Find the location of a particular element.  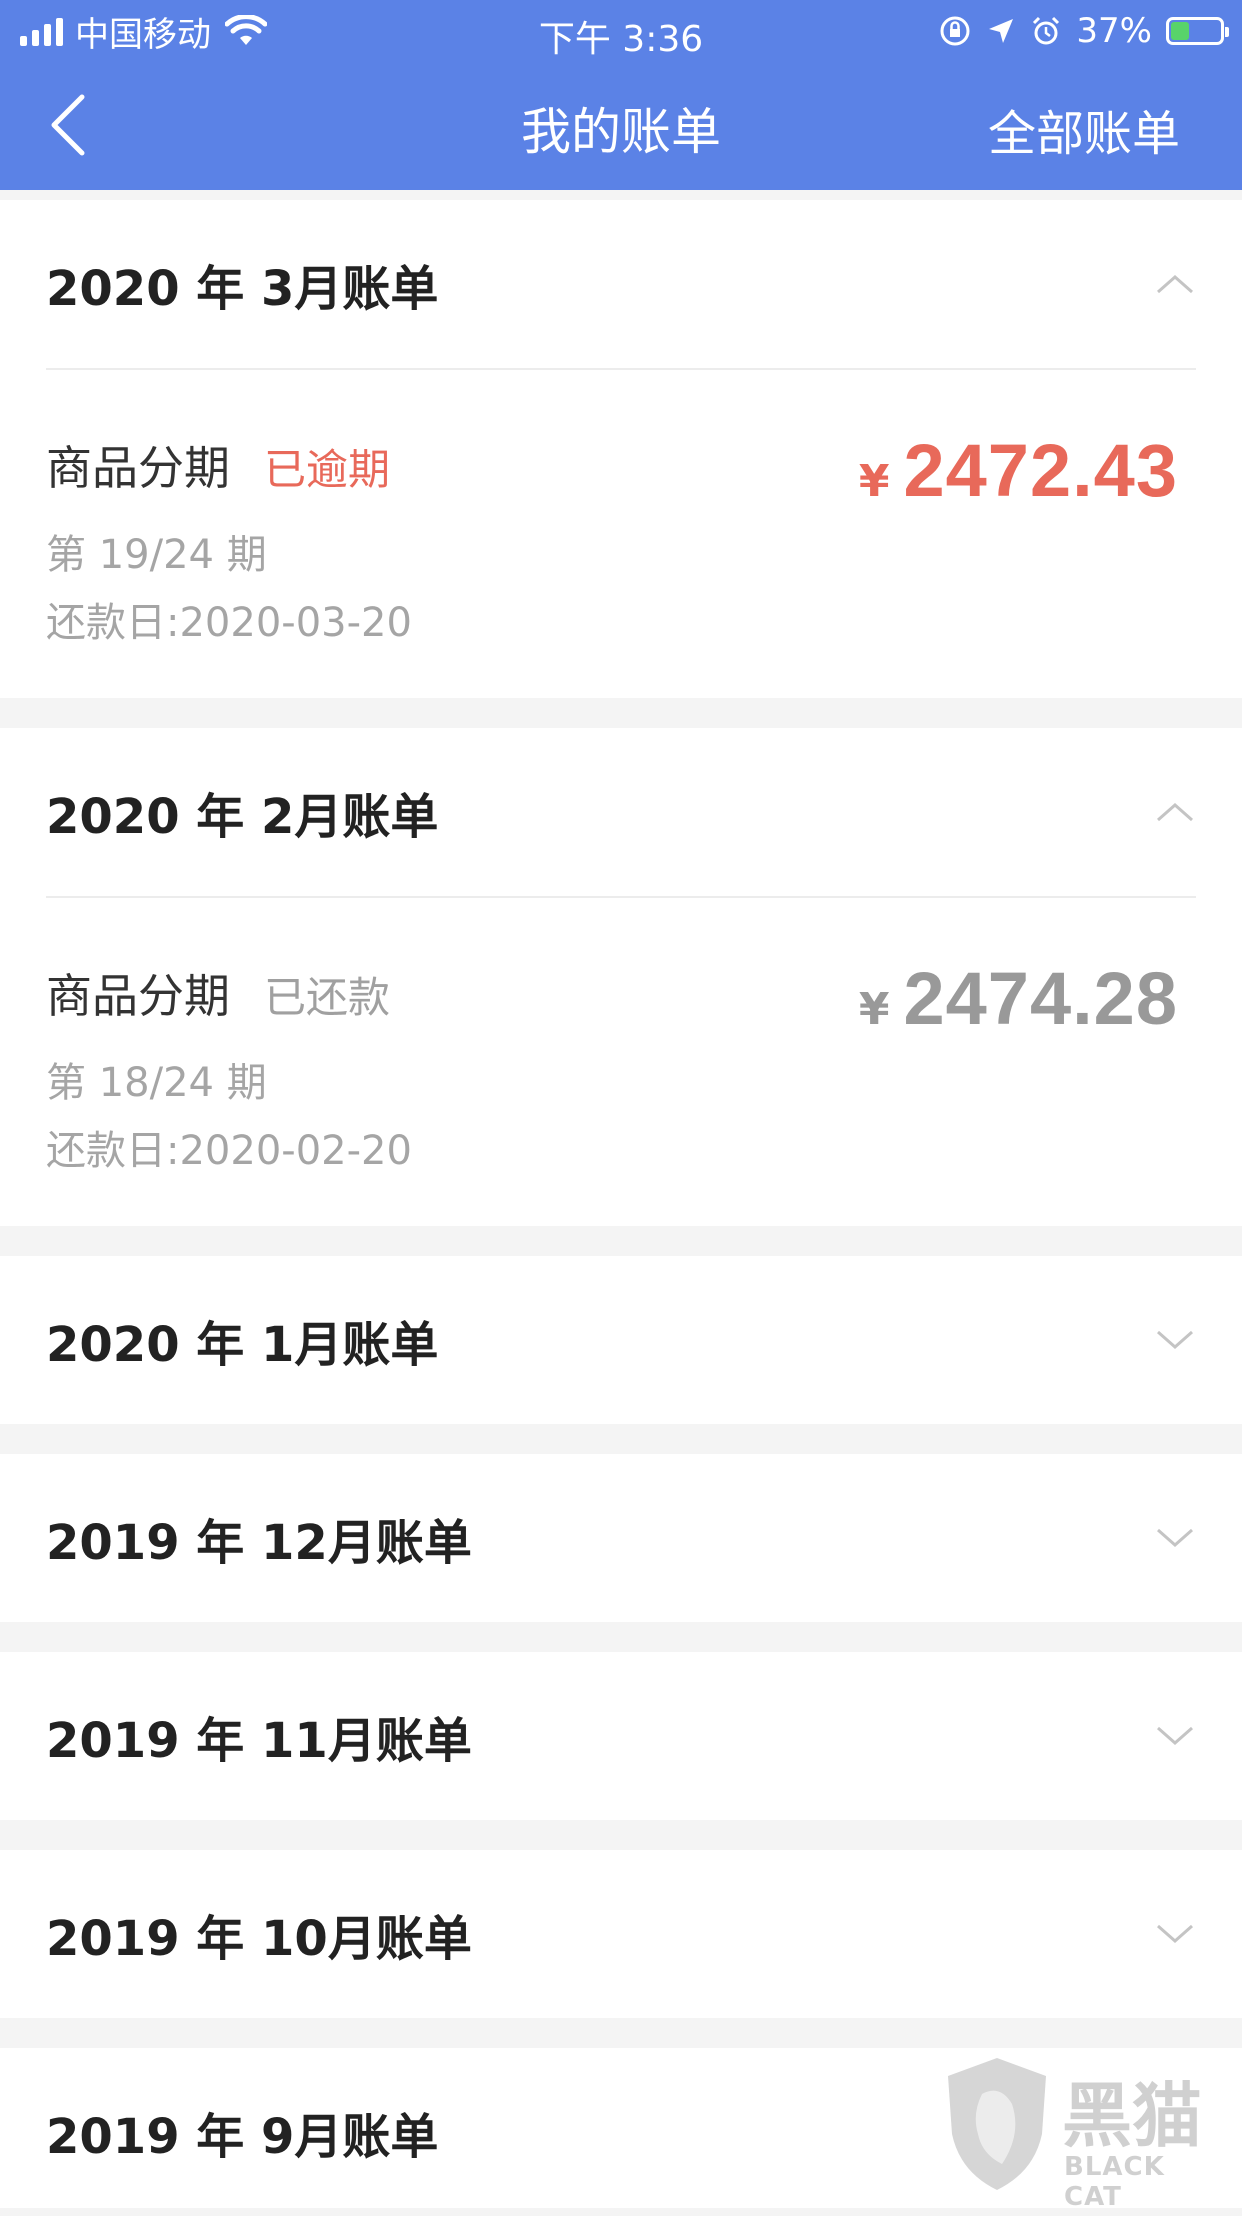

bill-month-header: 2019 年 10月账单 is located at coordinates (621, 1934).